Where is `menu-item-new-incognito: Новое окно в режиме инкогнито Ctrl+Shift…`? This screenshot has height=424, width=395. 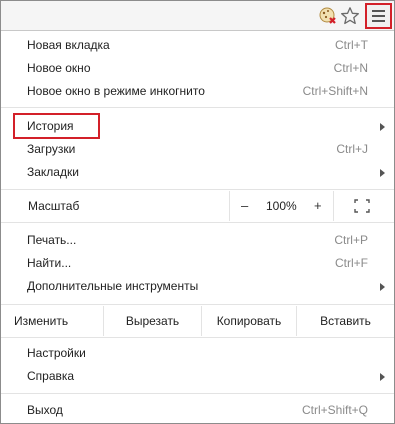
menu-item-new-incognito: Новое окно в режиме инкогнито Ctrl+Shift… is located at coordinates (196, 91).